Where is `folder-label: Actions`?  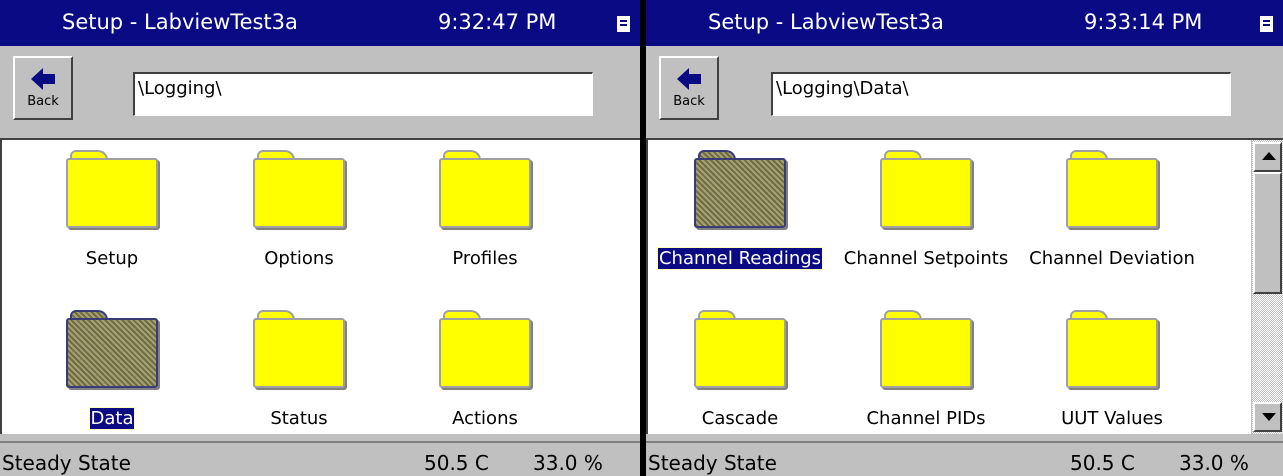
folder-label: Actions is located at coordinates (485, 418).